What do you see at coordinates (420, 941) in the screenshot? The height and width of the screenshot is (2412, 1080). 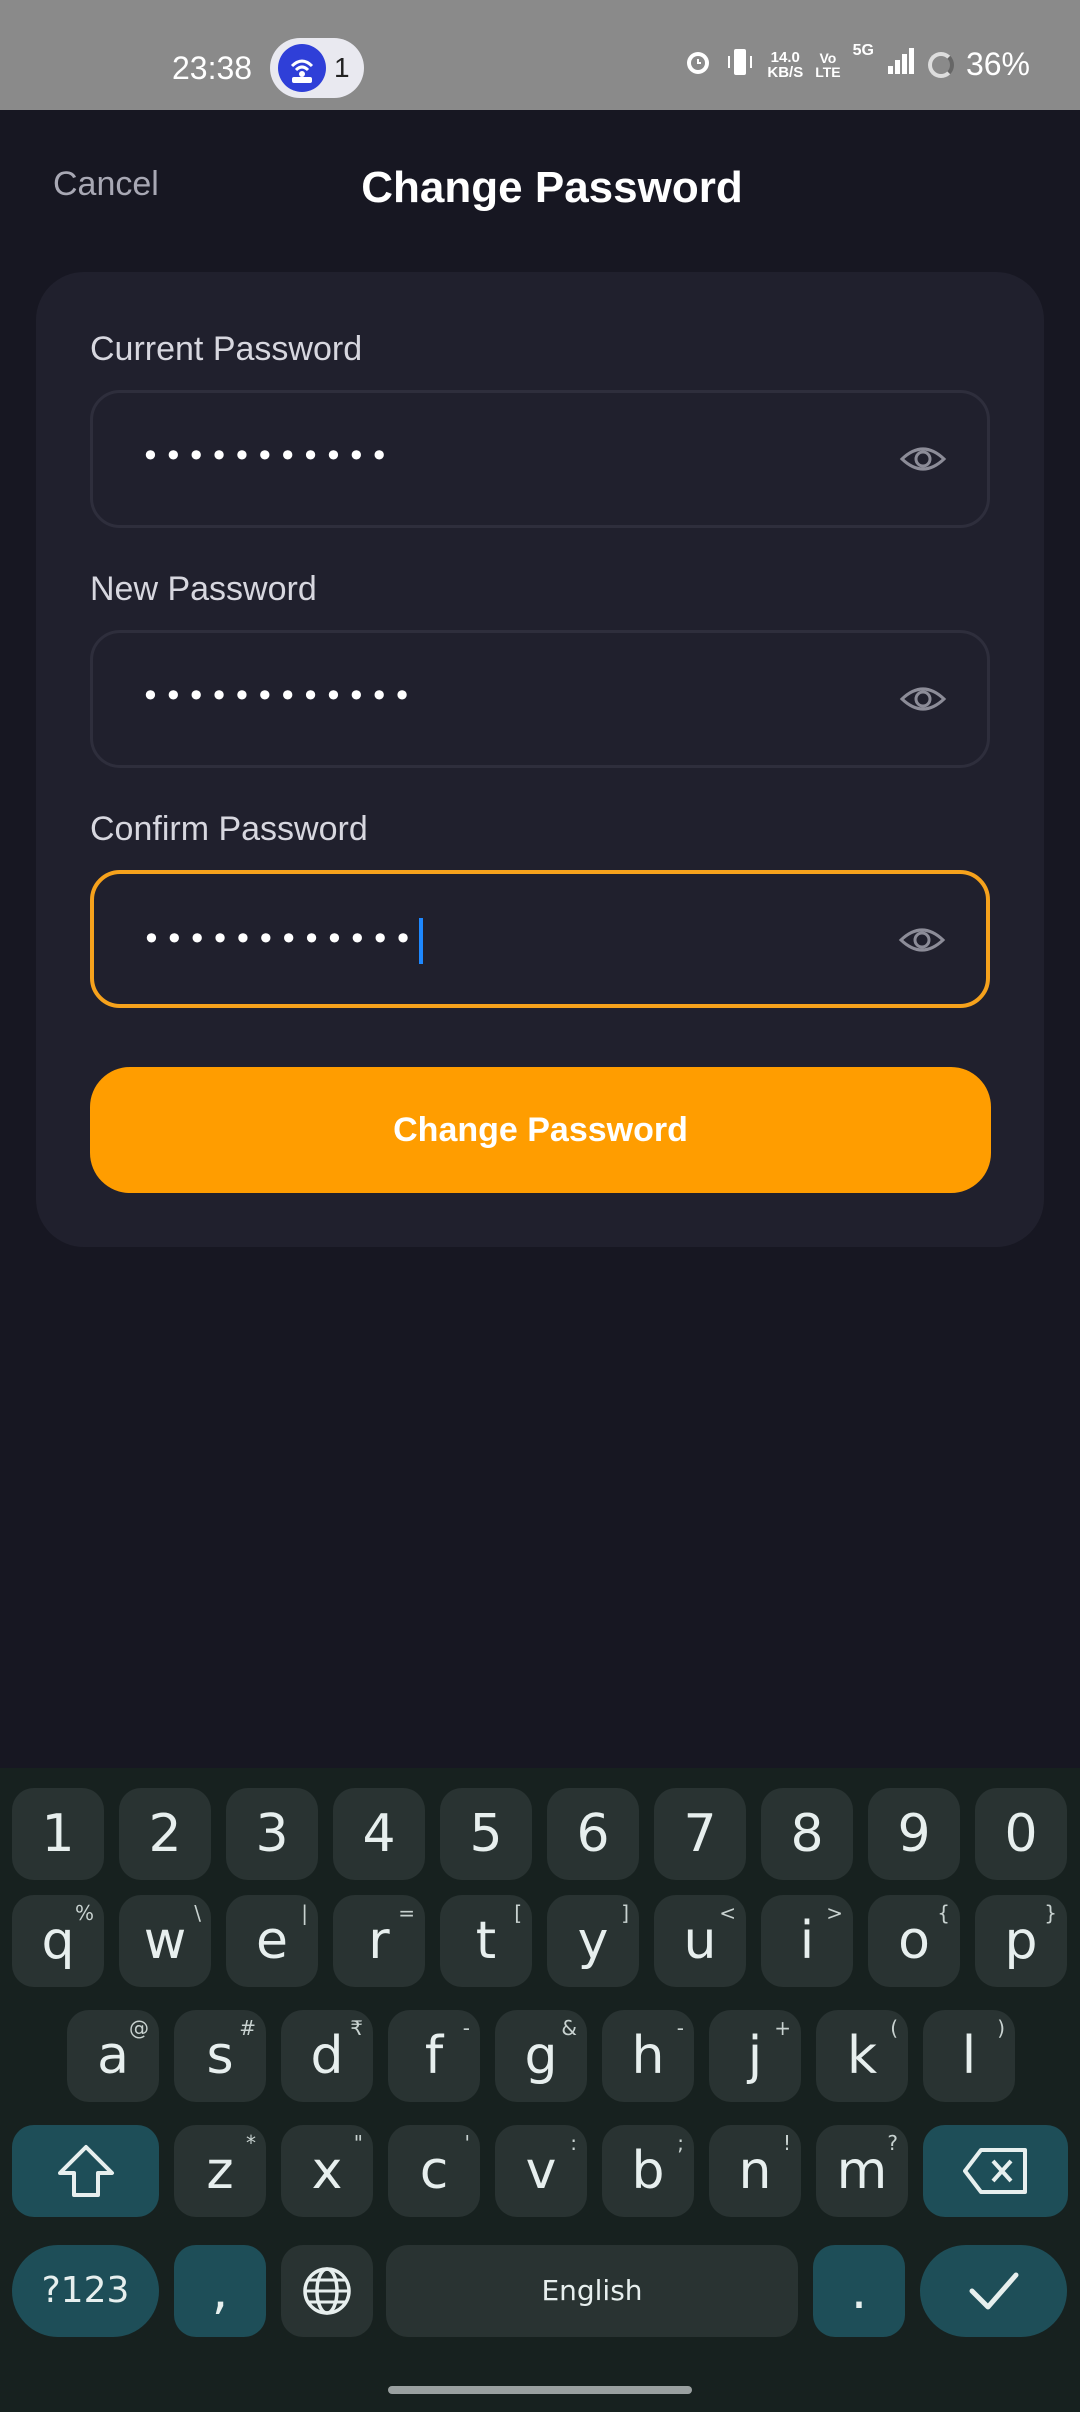 I see `text-cursor` at bounding box center [420, 941].